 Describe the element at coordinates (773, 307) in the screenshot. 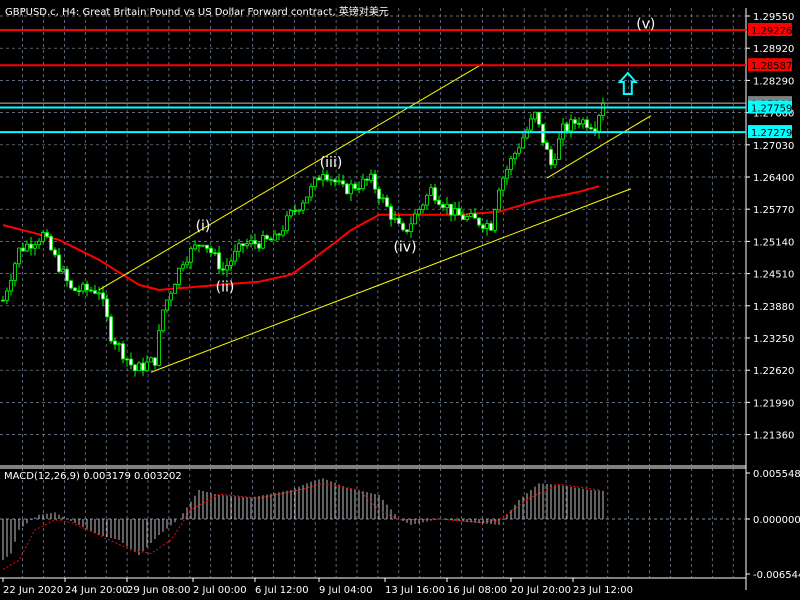

I see `price-tick-label: 1.23880` at that location.